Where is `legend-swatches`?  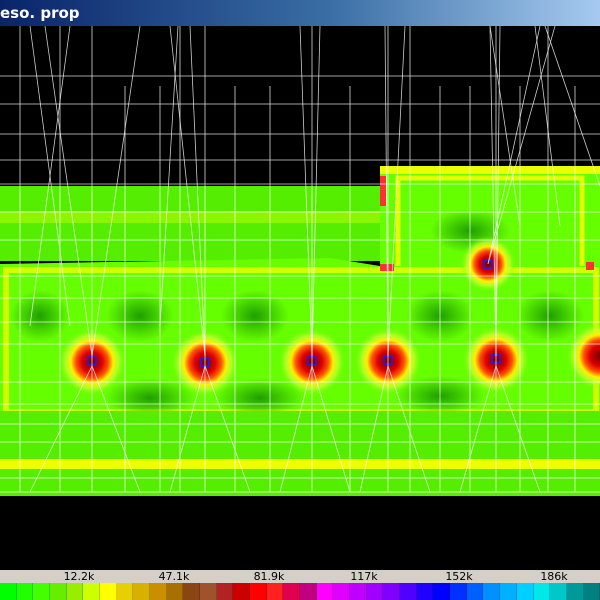
legend-swatches is located at coordinates (300, 591).